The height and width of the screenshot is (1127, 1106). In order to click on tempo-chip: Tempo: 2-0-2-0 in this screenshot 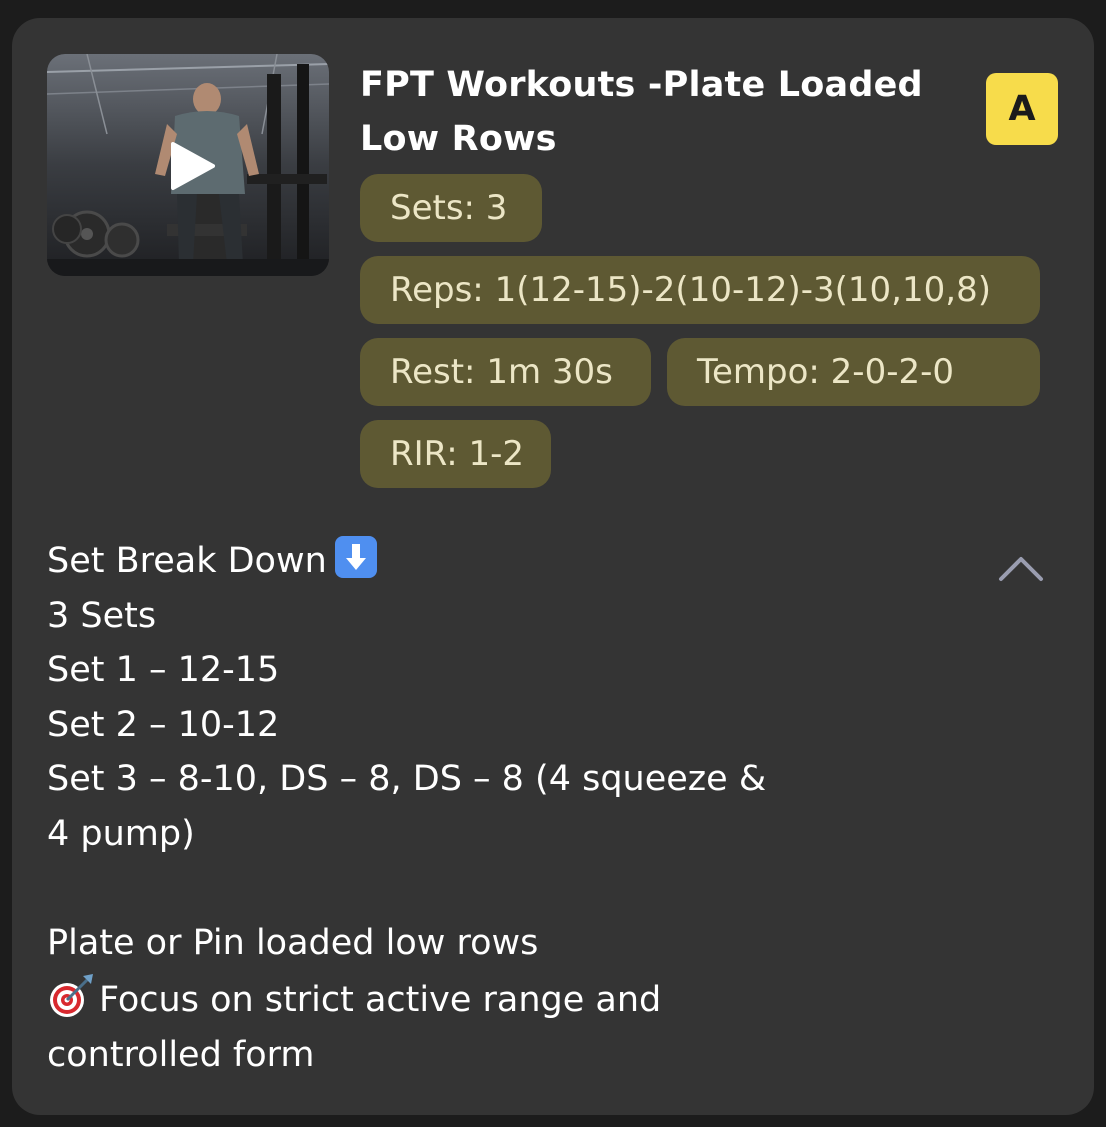, I will do `click(853, 372)`.